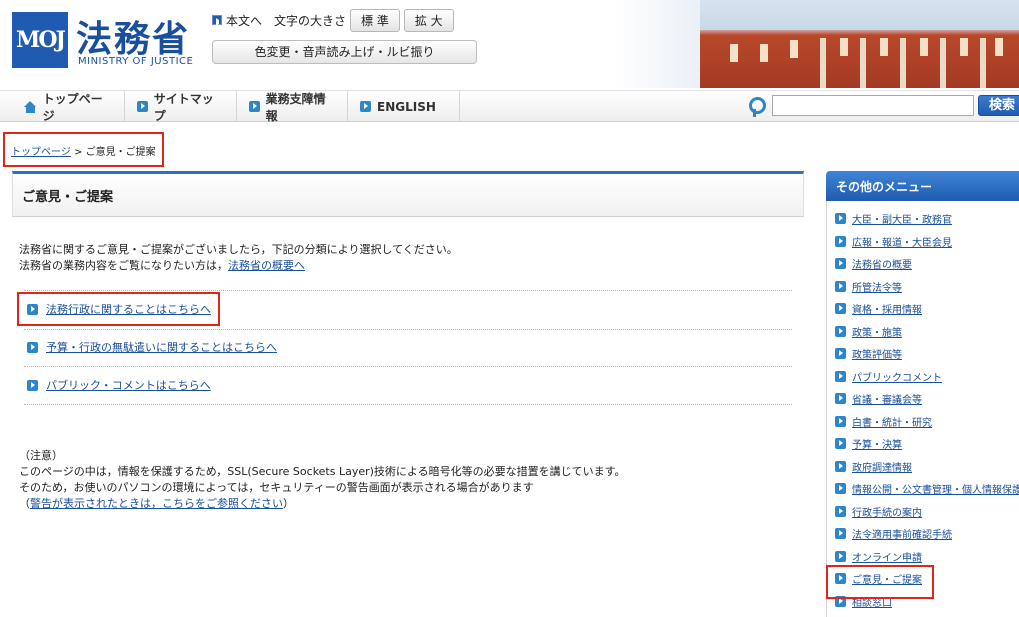  I want to click on side-menu-item: パブリックコメント, so click(888, 376).